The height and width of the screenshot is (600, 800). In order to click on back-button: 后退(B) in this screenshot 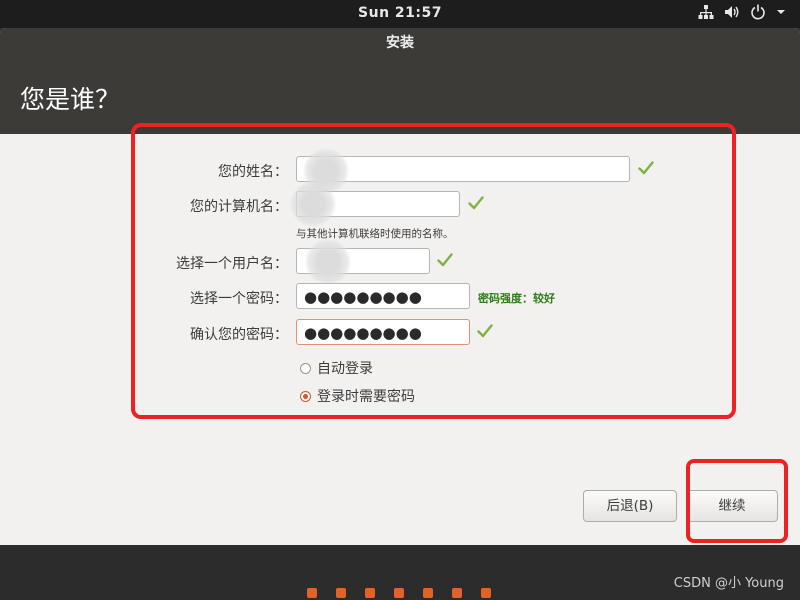, I will do `click(630, 506)`.